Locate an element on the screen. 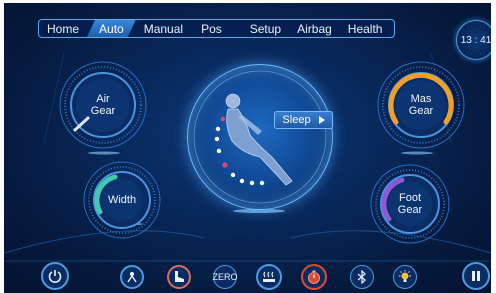 This screenshot has width=496, height=293. top-navigation-bar: Home Auto Manual Pos Setup Airbag Health is located at coordinates (216, 28).